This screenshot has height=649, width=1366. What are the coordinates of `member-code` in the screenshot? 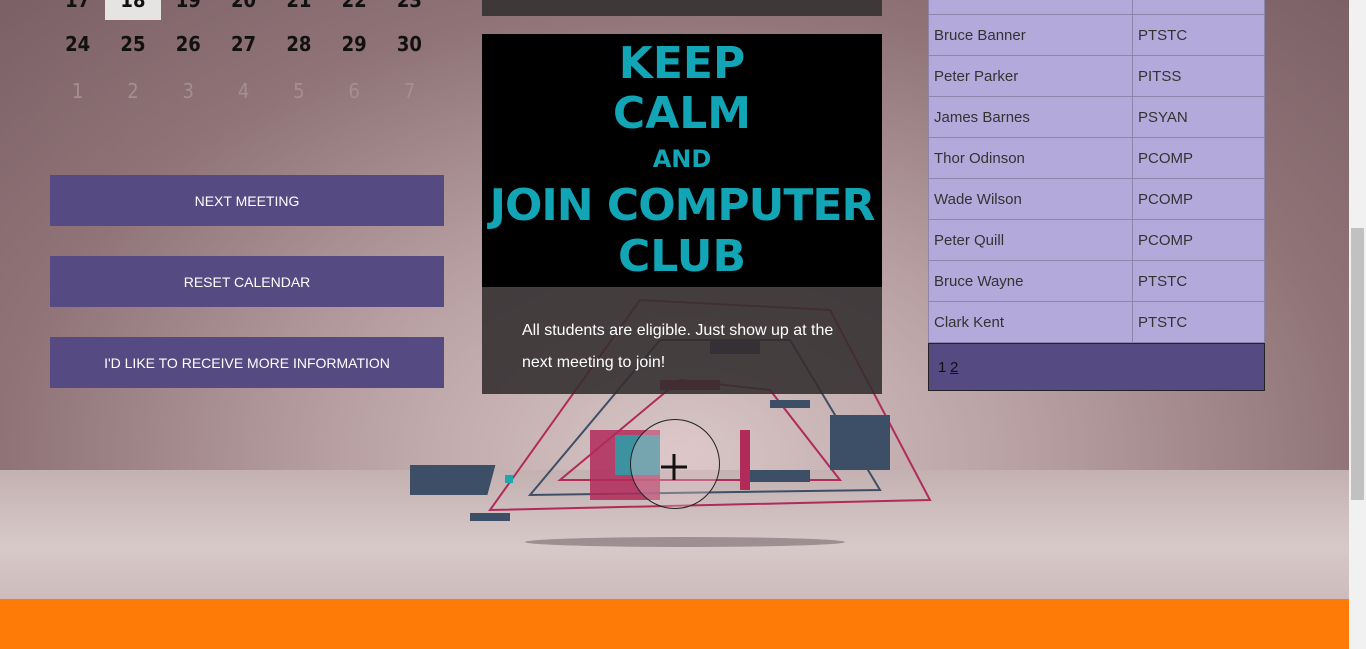 It's located at (1198, 7).